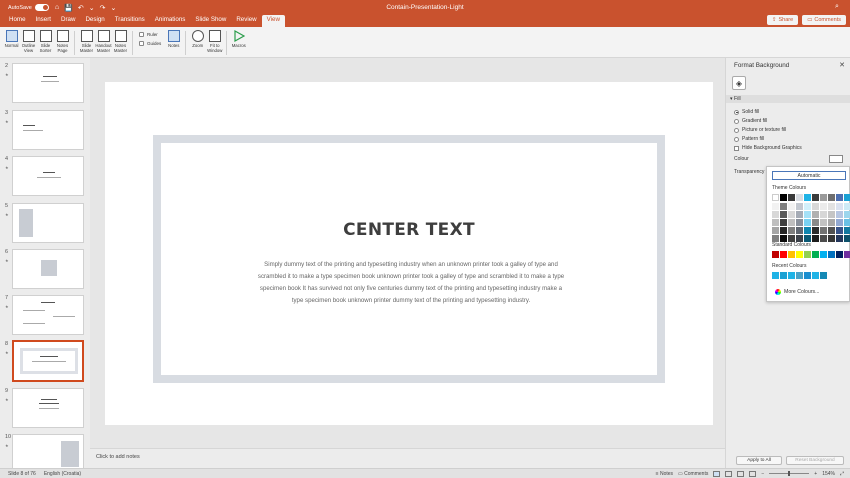 This screenshot has height=478, width=850. What do you see at coordinates (407, 458) in the screenshot?
I see `notes-pane: Click to add notes` at bounding box center [407, 458].